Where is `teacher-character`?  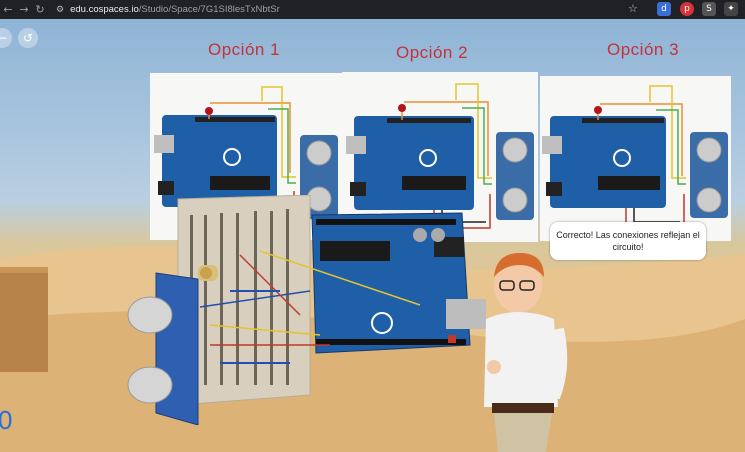 teacher-character is located at coordinates (522, 349).